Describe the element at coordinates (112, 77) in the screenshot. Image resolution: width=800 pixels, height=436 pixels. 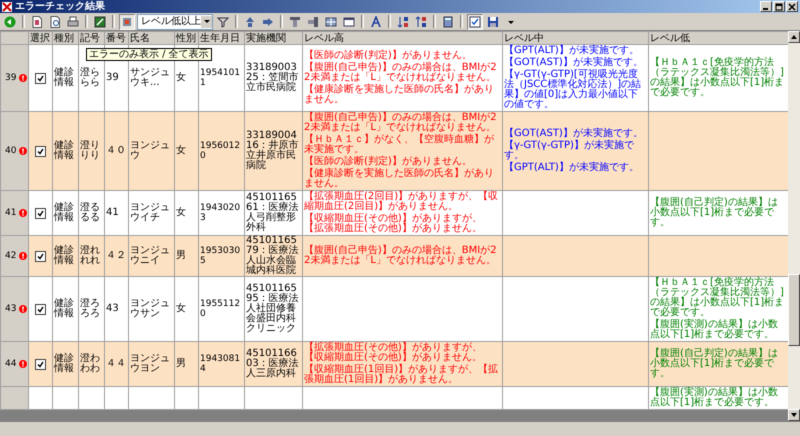
I see `number-cell: 39` at that location.